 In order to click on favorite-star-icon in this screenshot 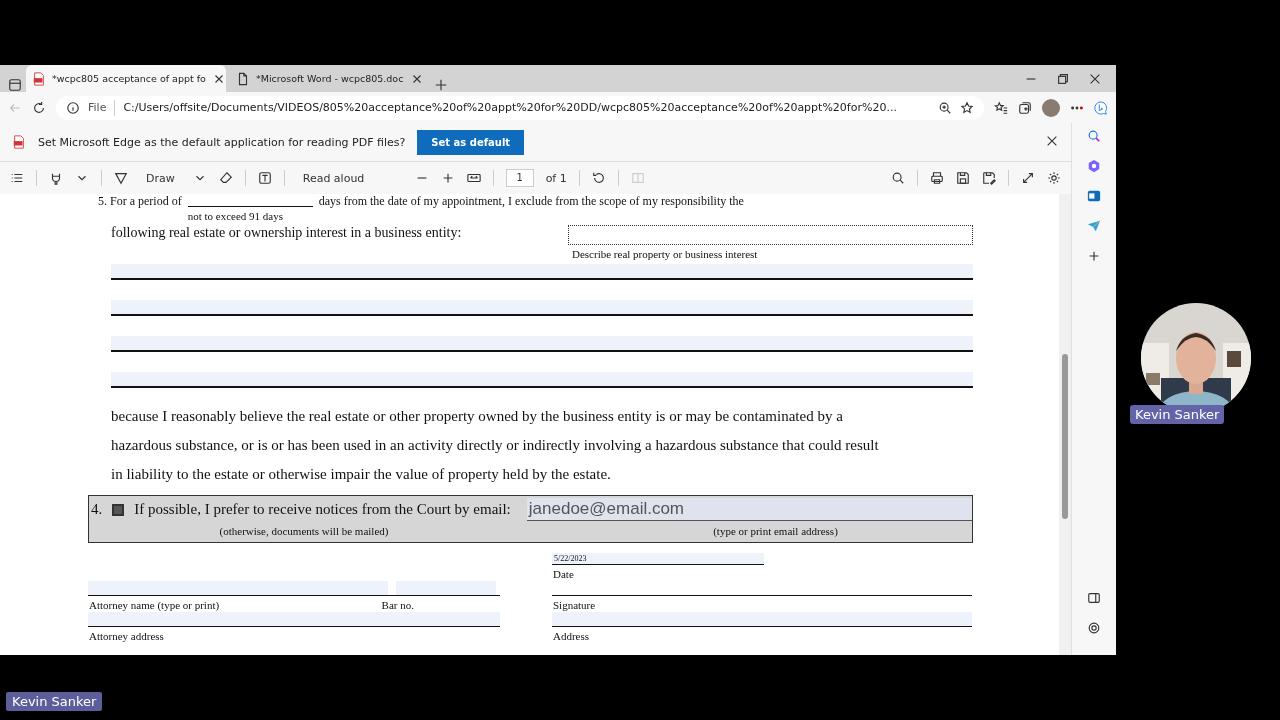, I will do `click(967, 107)`.